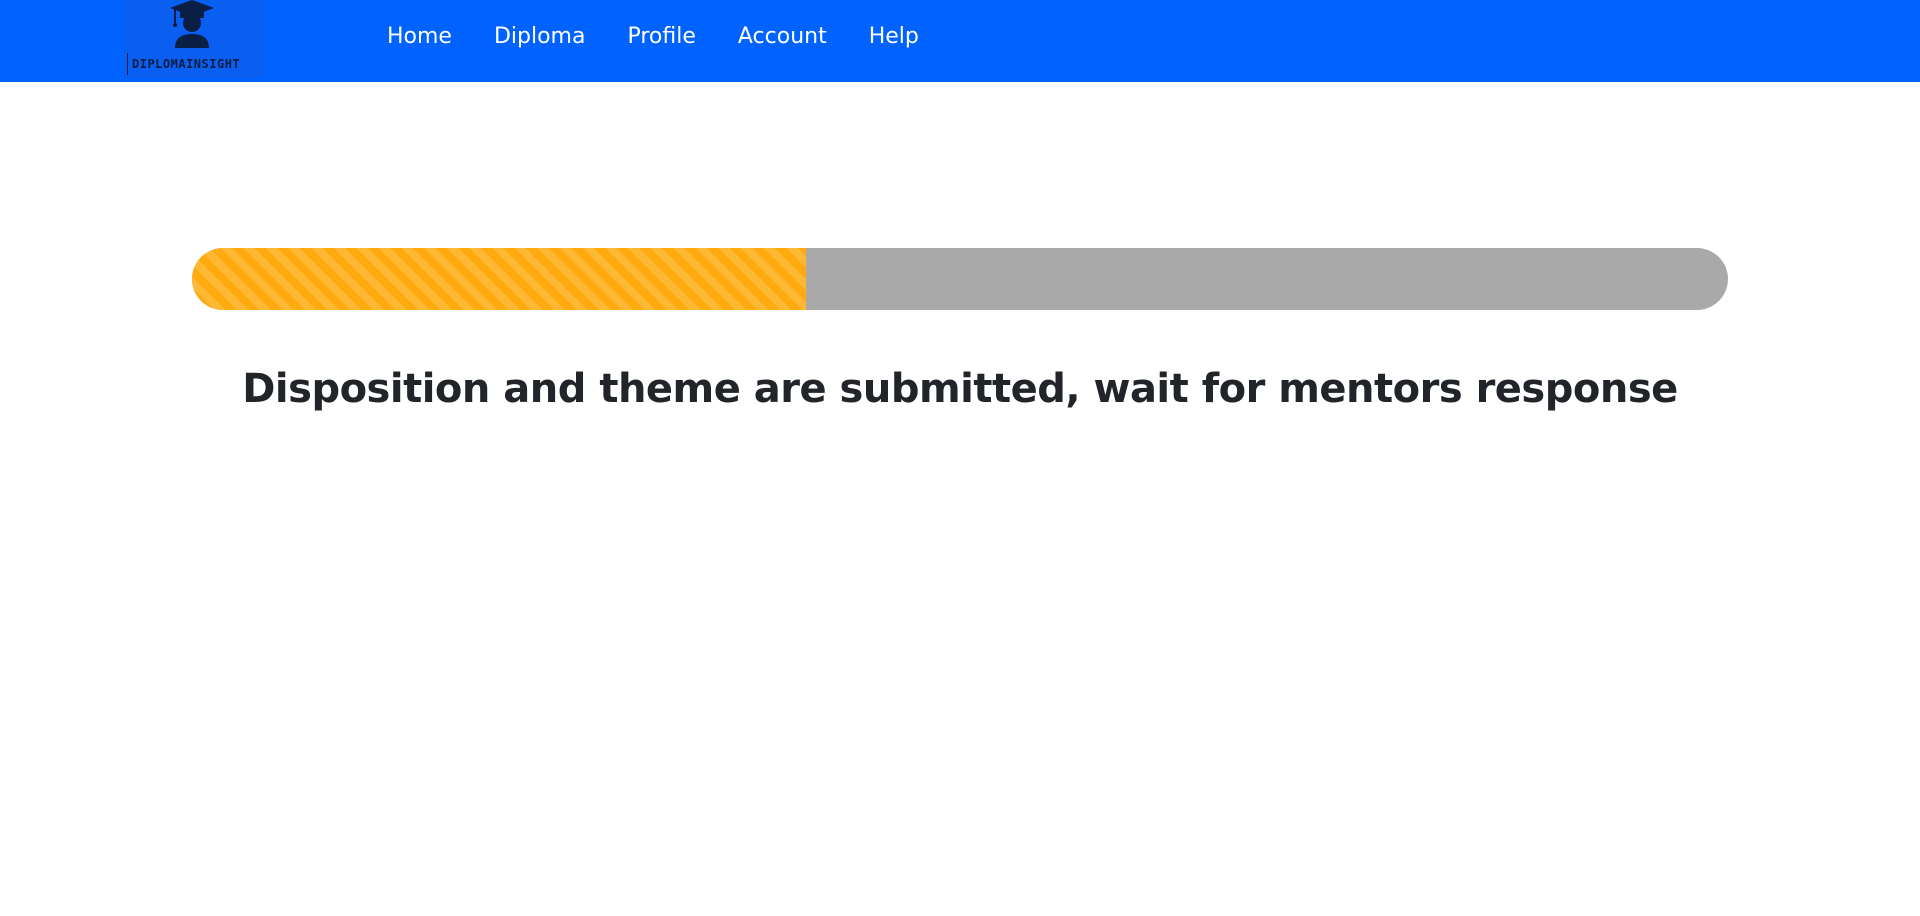 This screenshot has height=916, width=1920. I want to click on graduate-icon, so click(192, 26).